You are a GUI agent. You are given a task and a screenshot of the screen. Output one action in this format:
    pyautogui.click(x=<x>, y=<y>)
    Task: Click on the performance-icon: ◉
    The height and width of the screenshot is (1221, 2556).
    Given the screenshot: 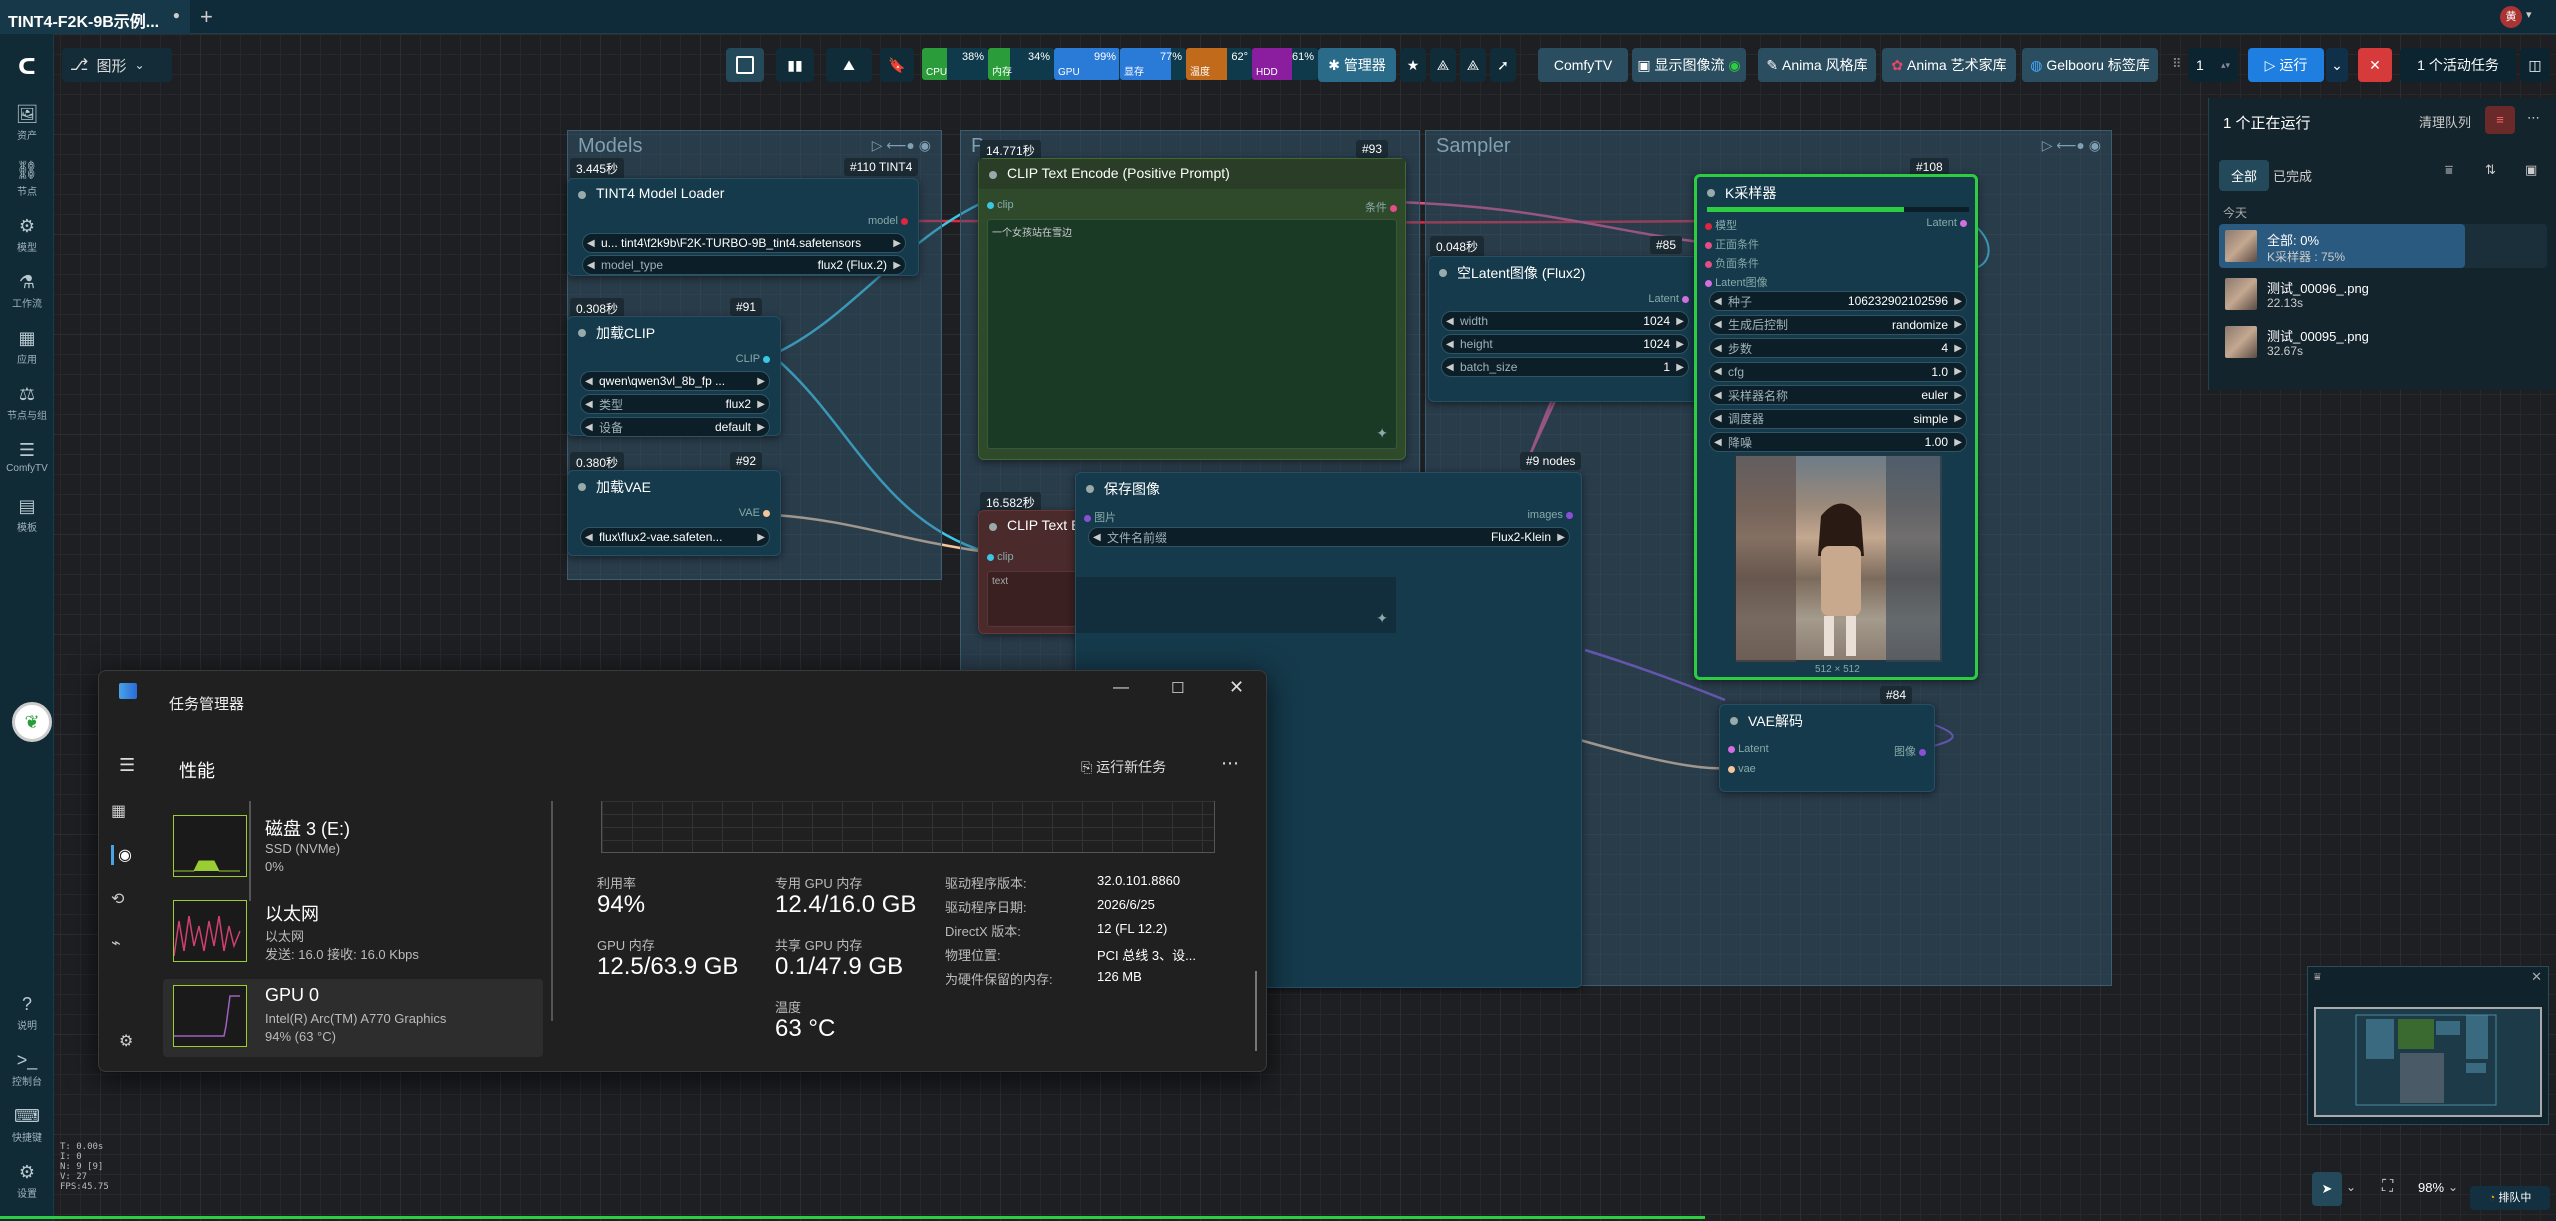 What is the action you would take?
    pyautogui.click(x=124, y=855)
    